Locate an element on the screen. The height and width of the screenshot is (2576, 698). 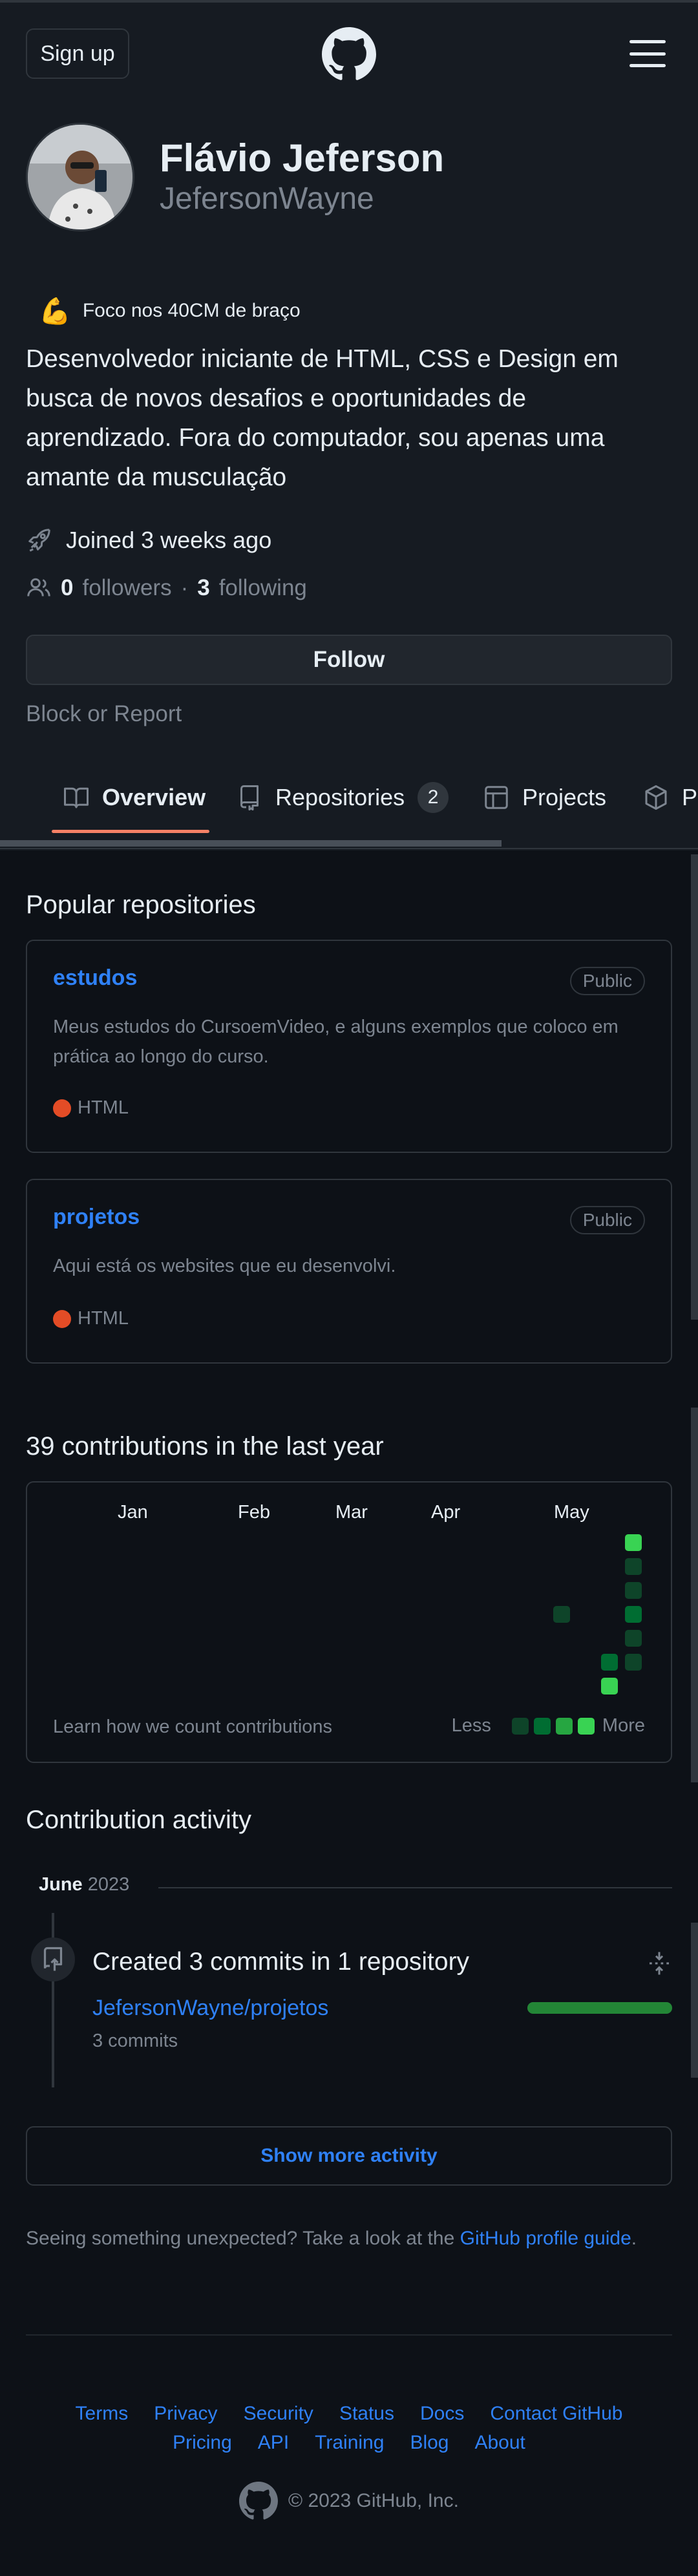
github-logo-icon is located at coordinates (349, 54).